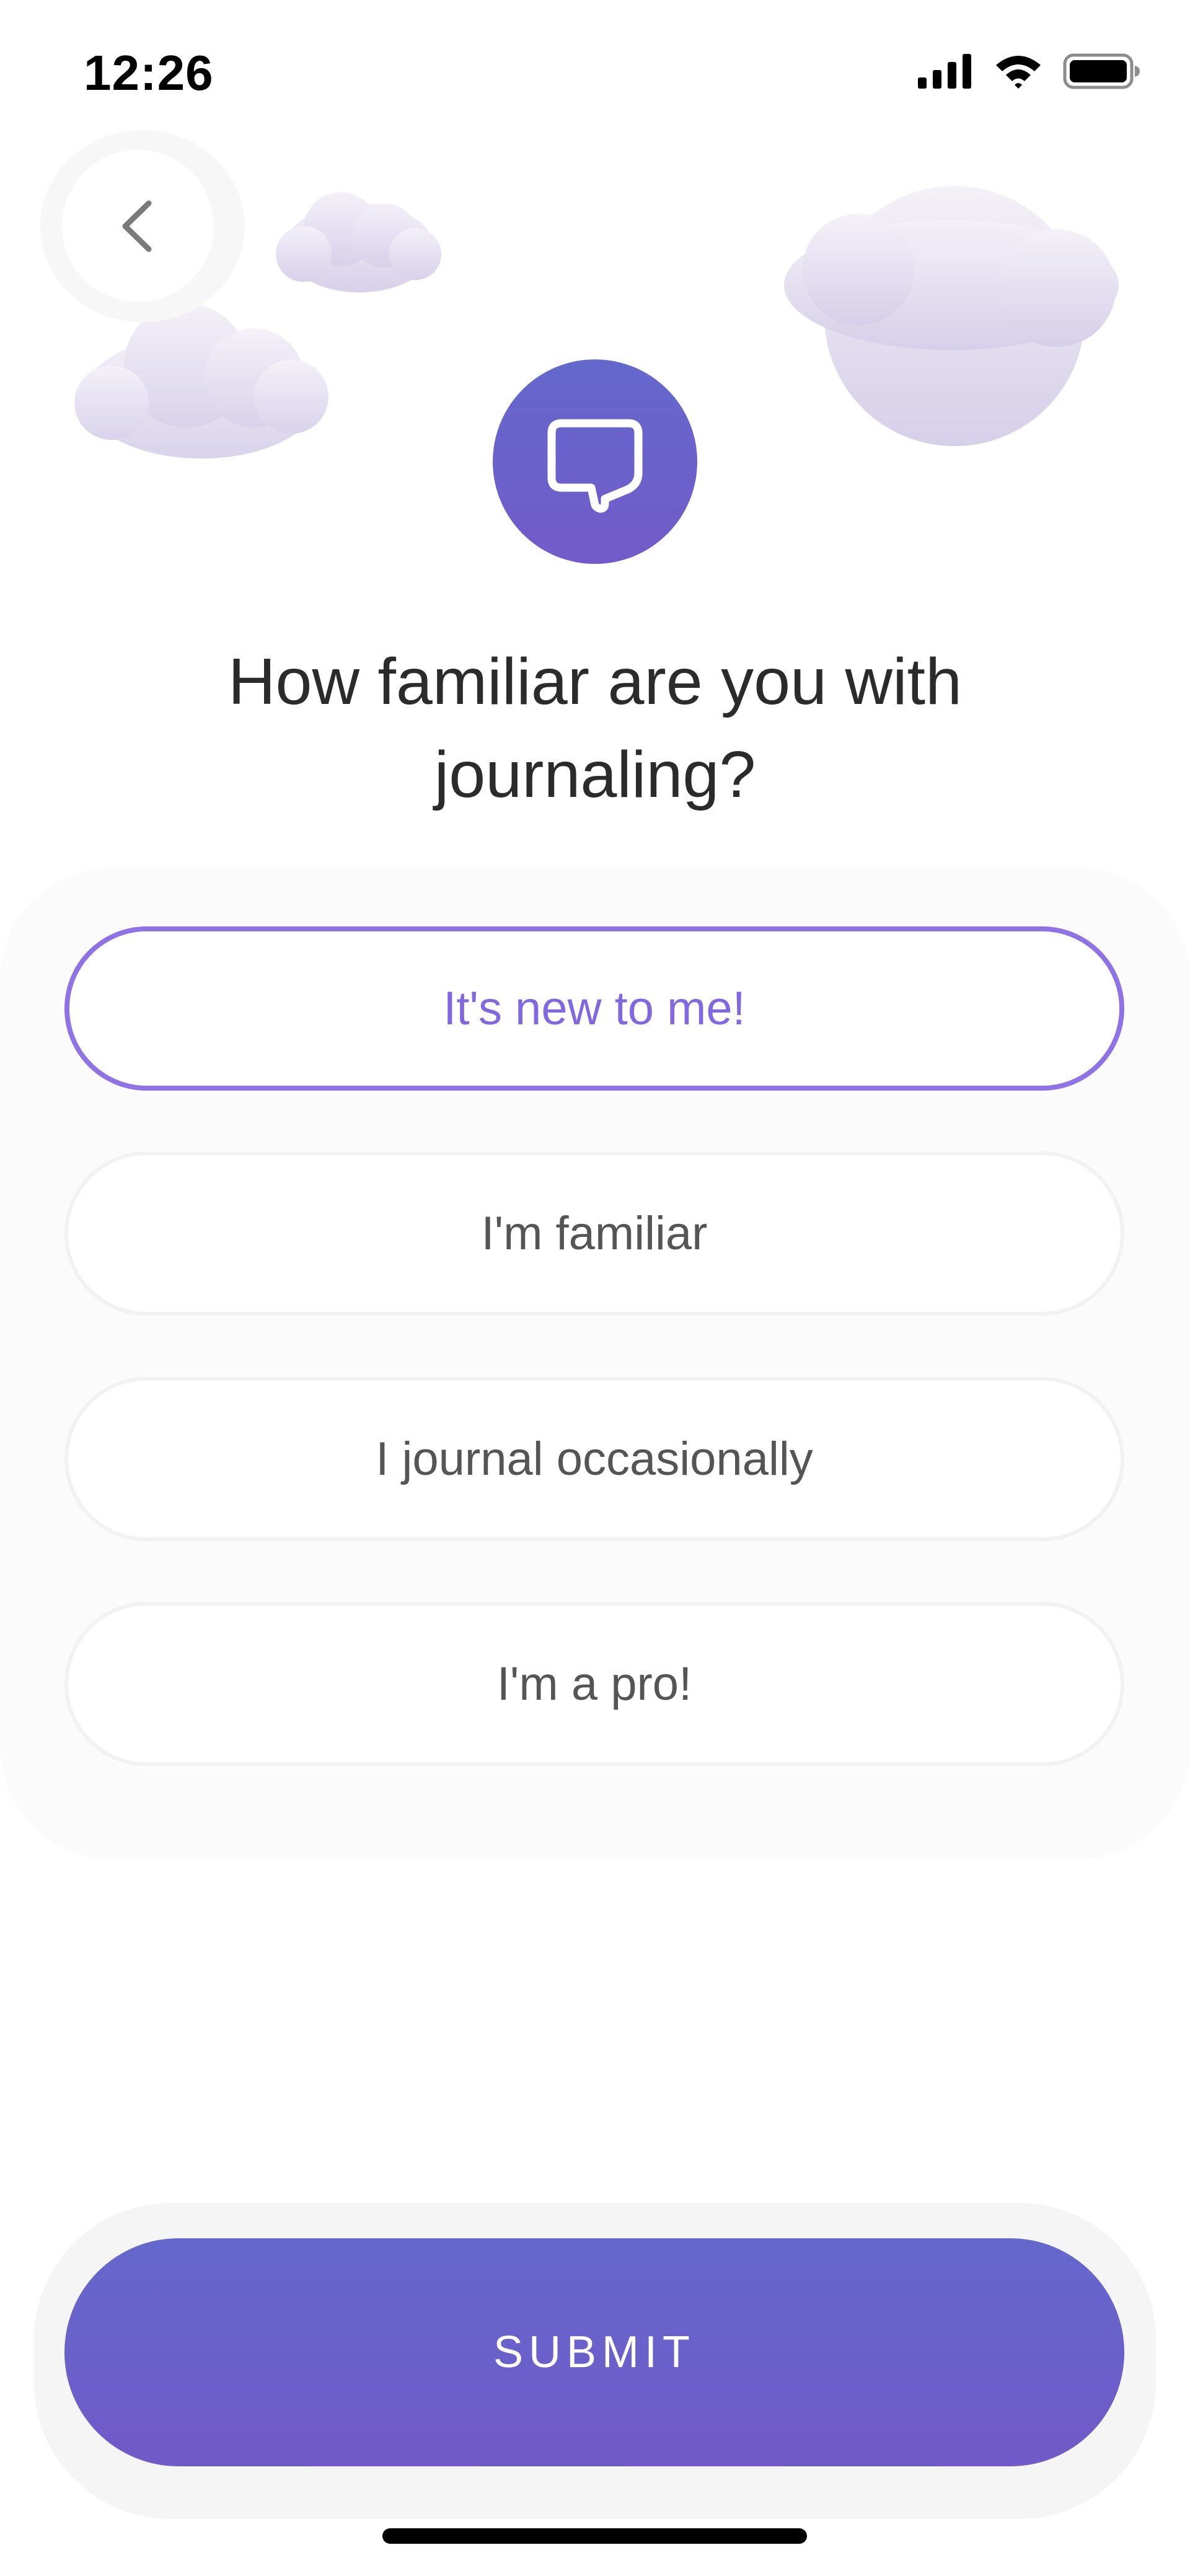 The height and width of the screenshot is (2576, 1190). I want to click on cloud-lower-left-icon, so click(201, 381).